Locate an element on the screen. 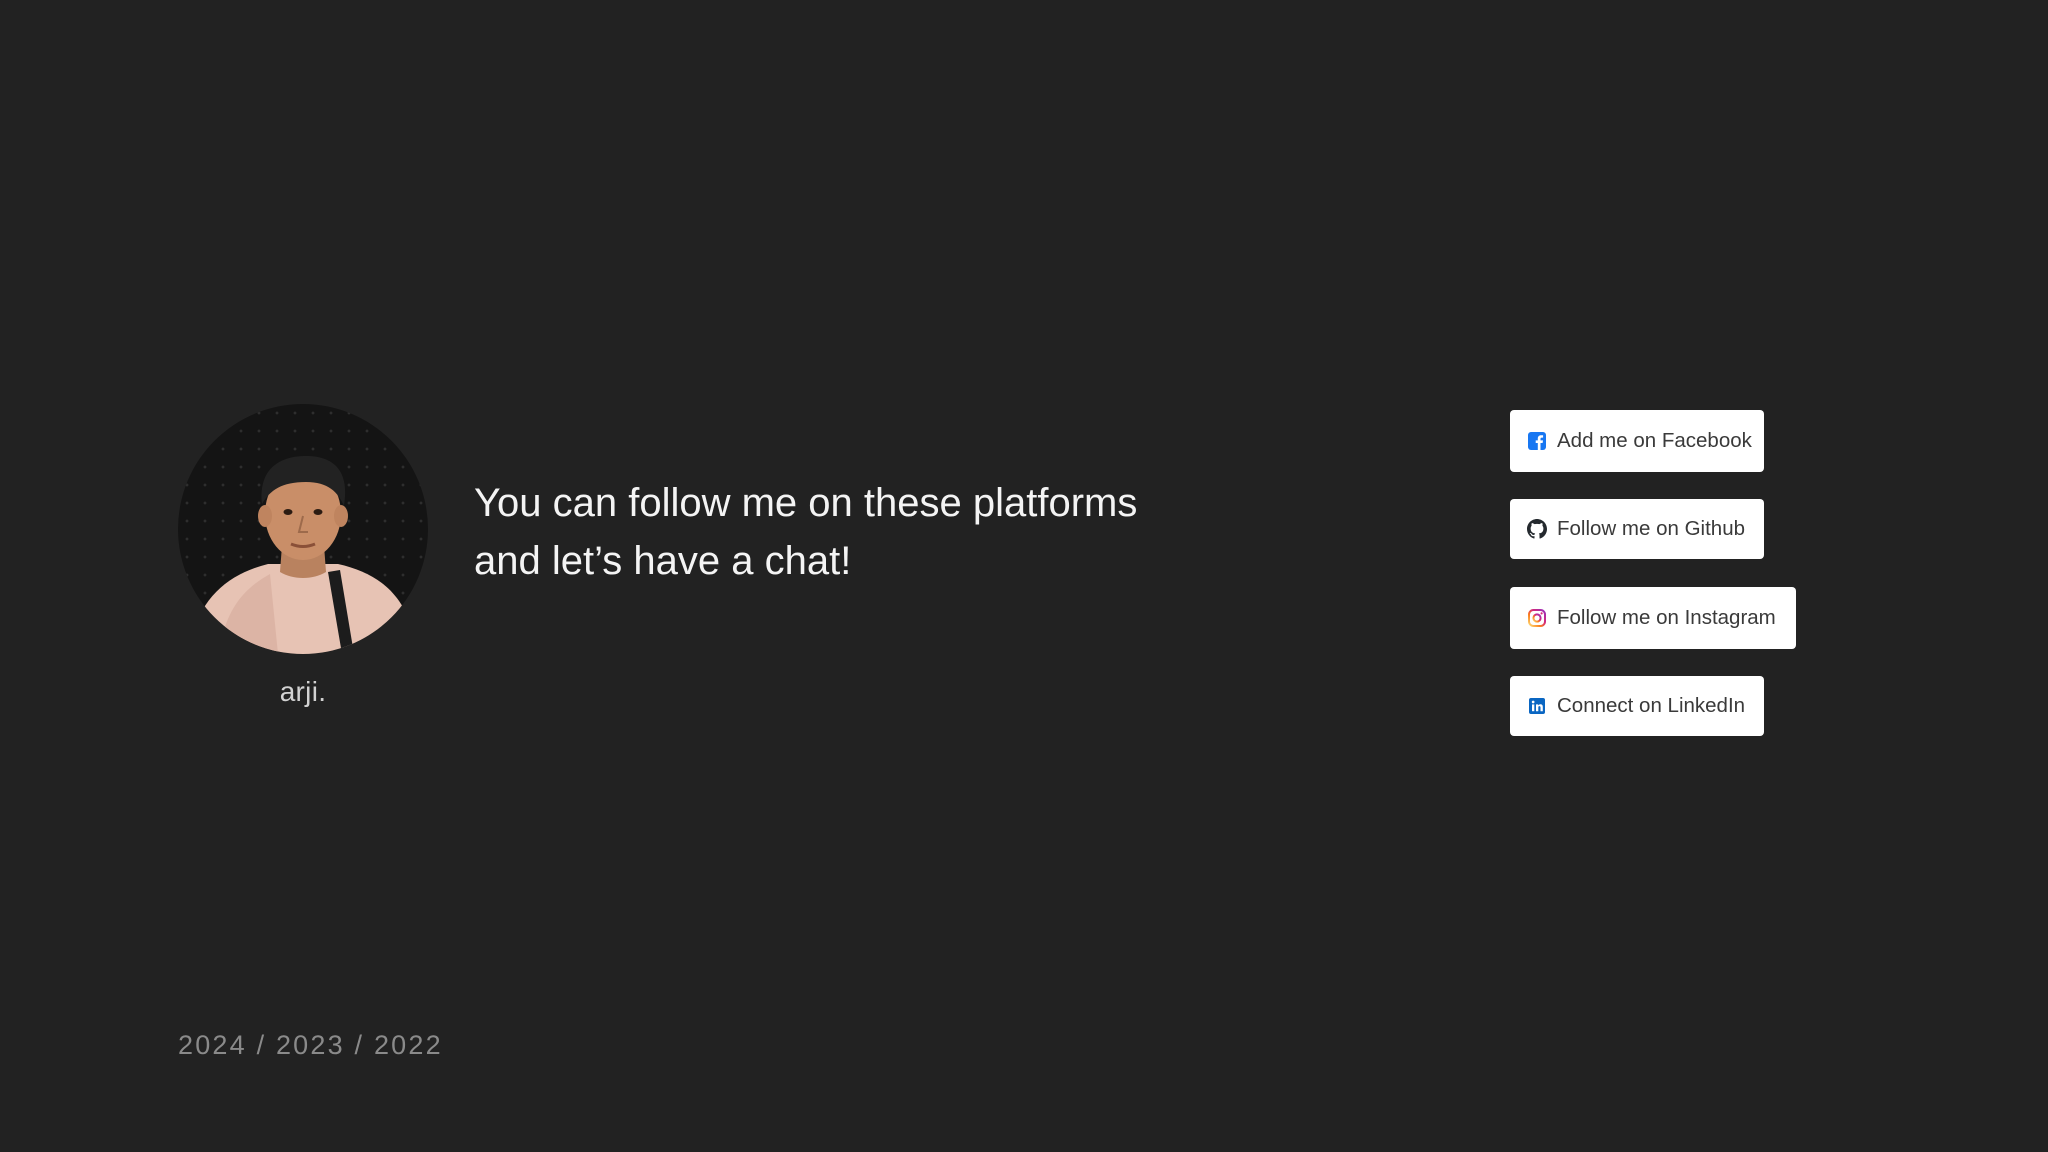 This screenshot has width=2048, height=1152. author-name: arji. is located at coordinates (303, 691).